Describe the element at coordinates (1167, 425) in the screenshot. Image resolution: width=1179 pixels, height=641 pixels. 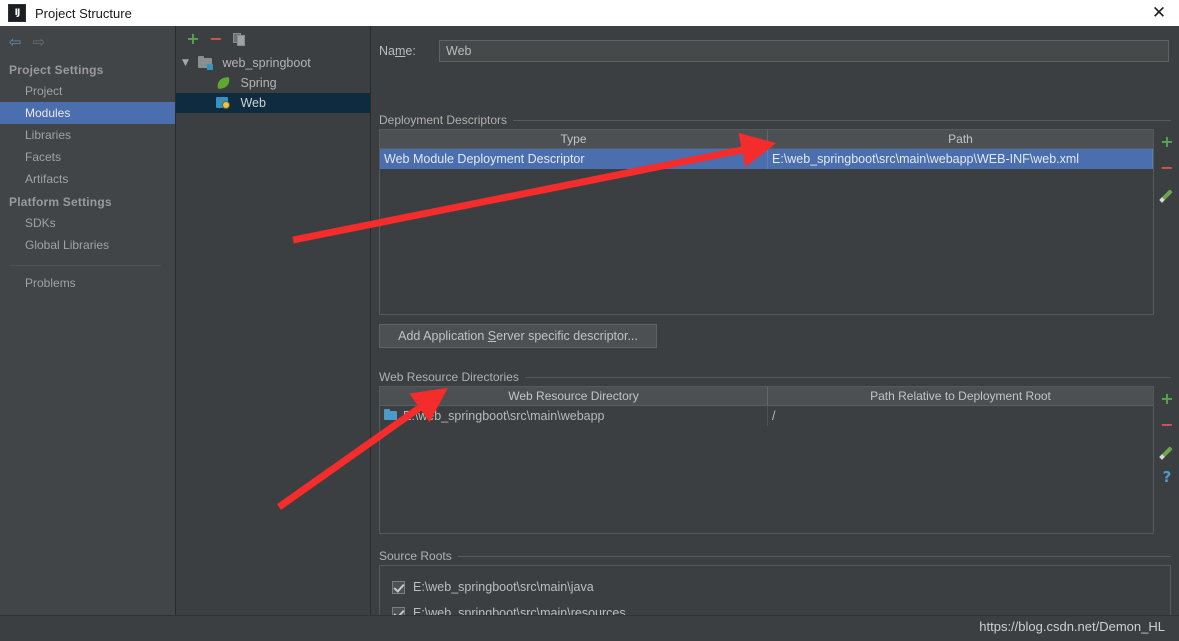
I see `remove-web-resource-icon: −` at that location.